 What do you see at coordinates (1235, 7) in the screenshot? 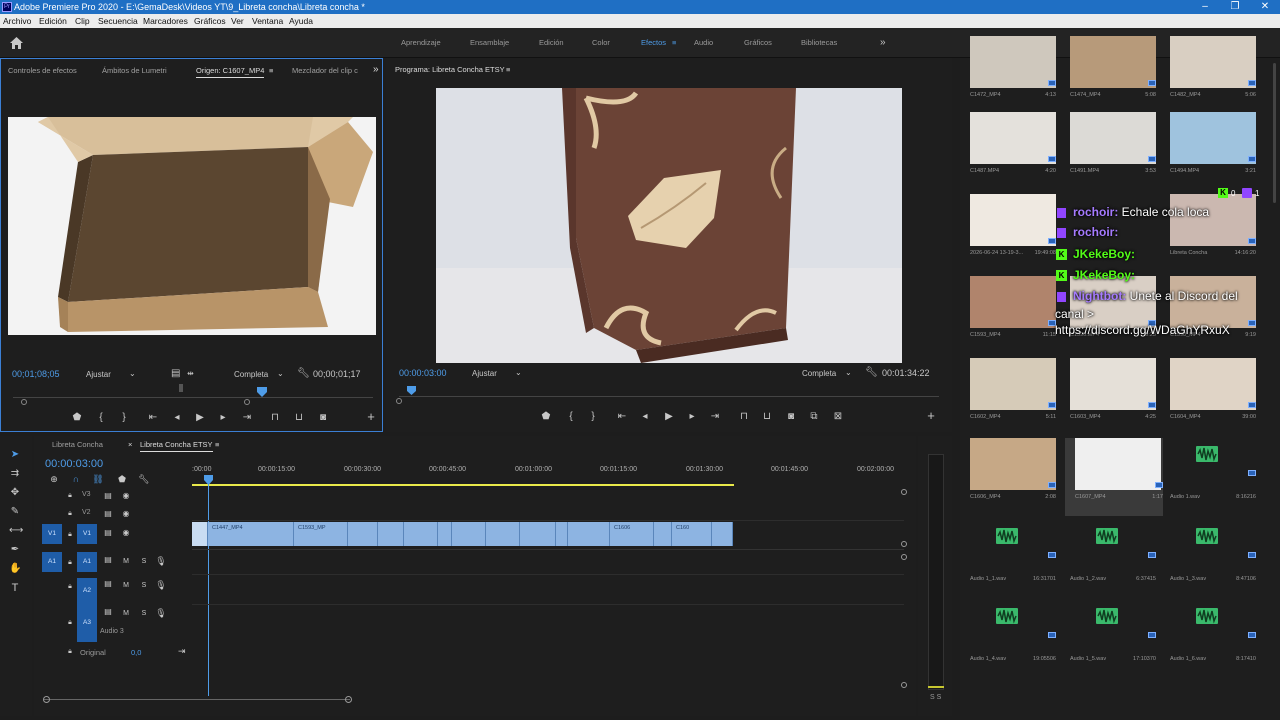
I see `maximize-icon: ❐` at bounding box center [1235, 7].